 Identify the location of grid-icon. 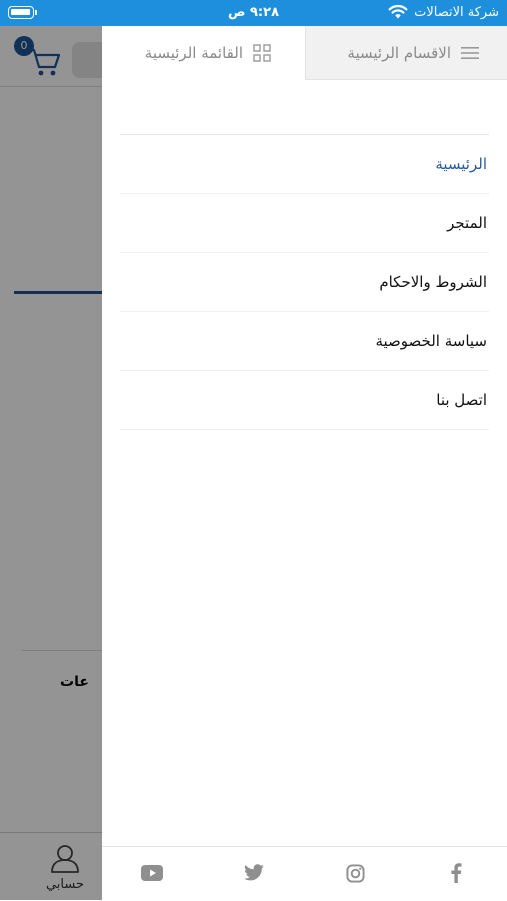
(262, 53).